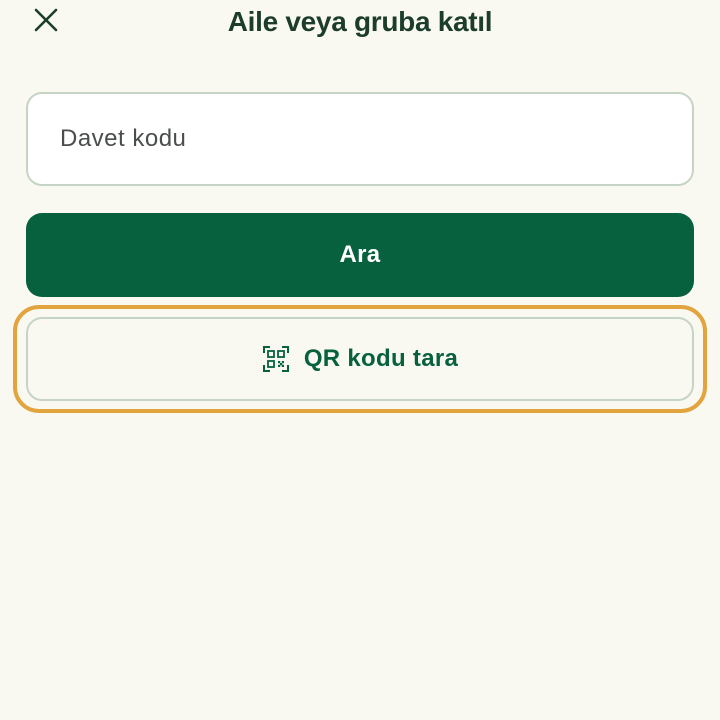 This screenshot has height=720, width=720. I want to click on scan-qr-code-label: QR kodu tara, so click(381, 358).